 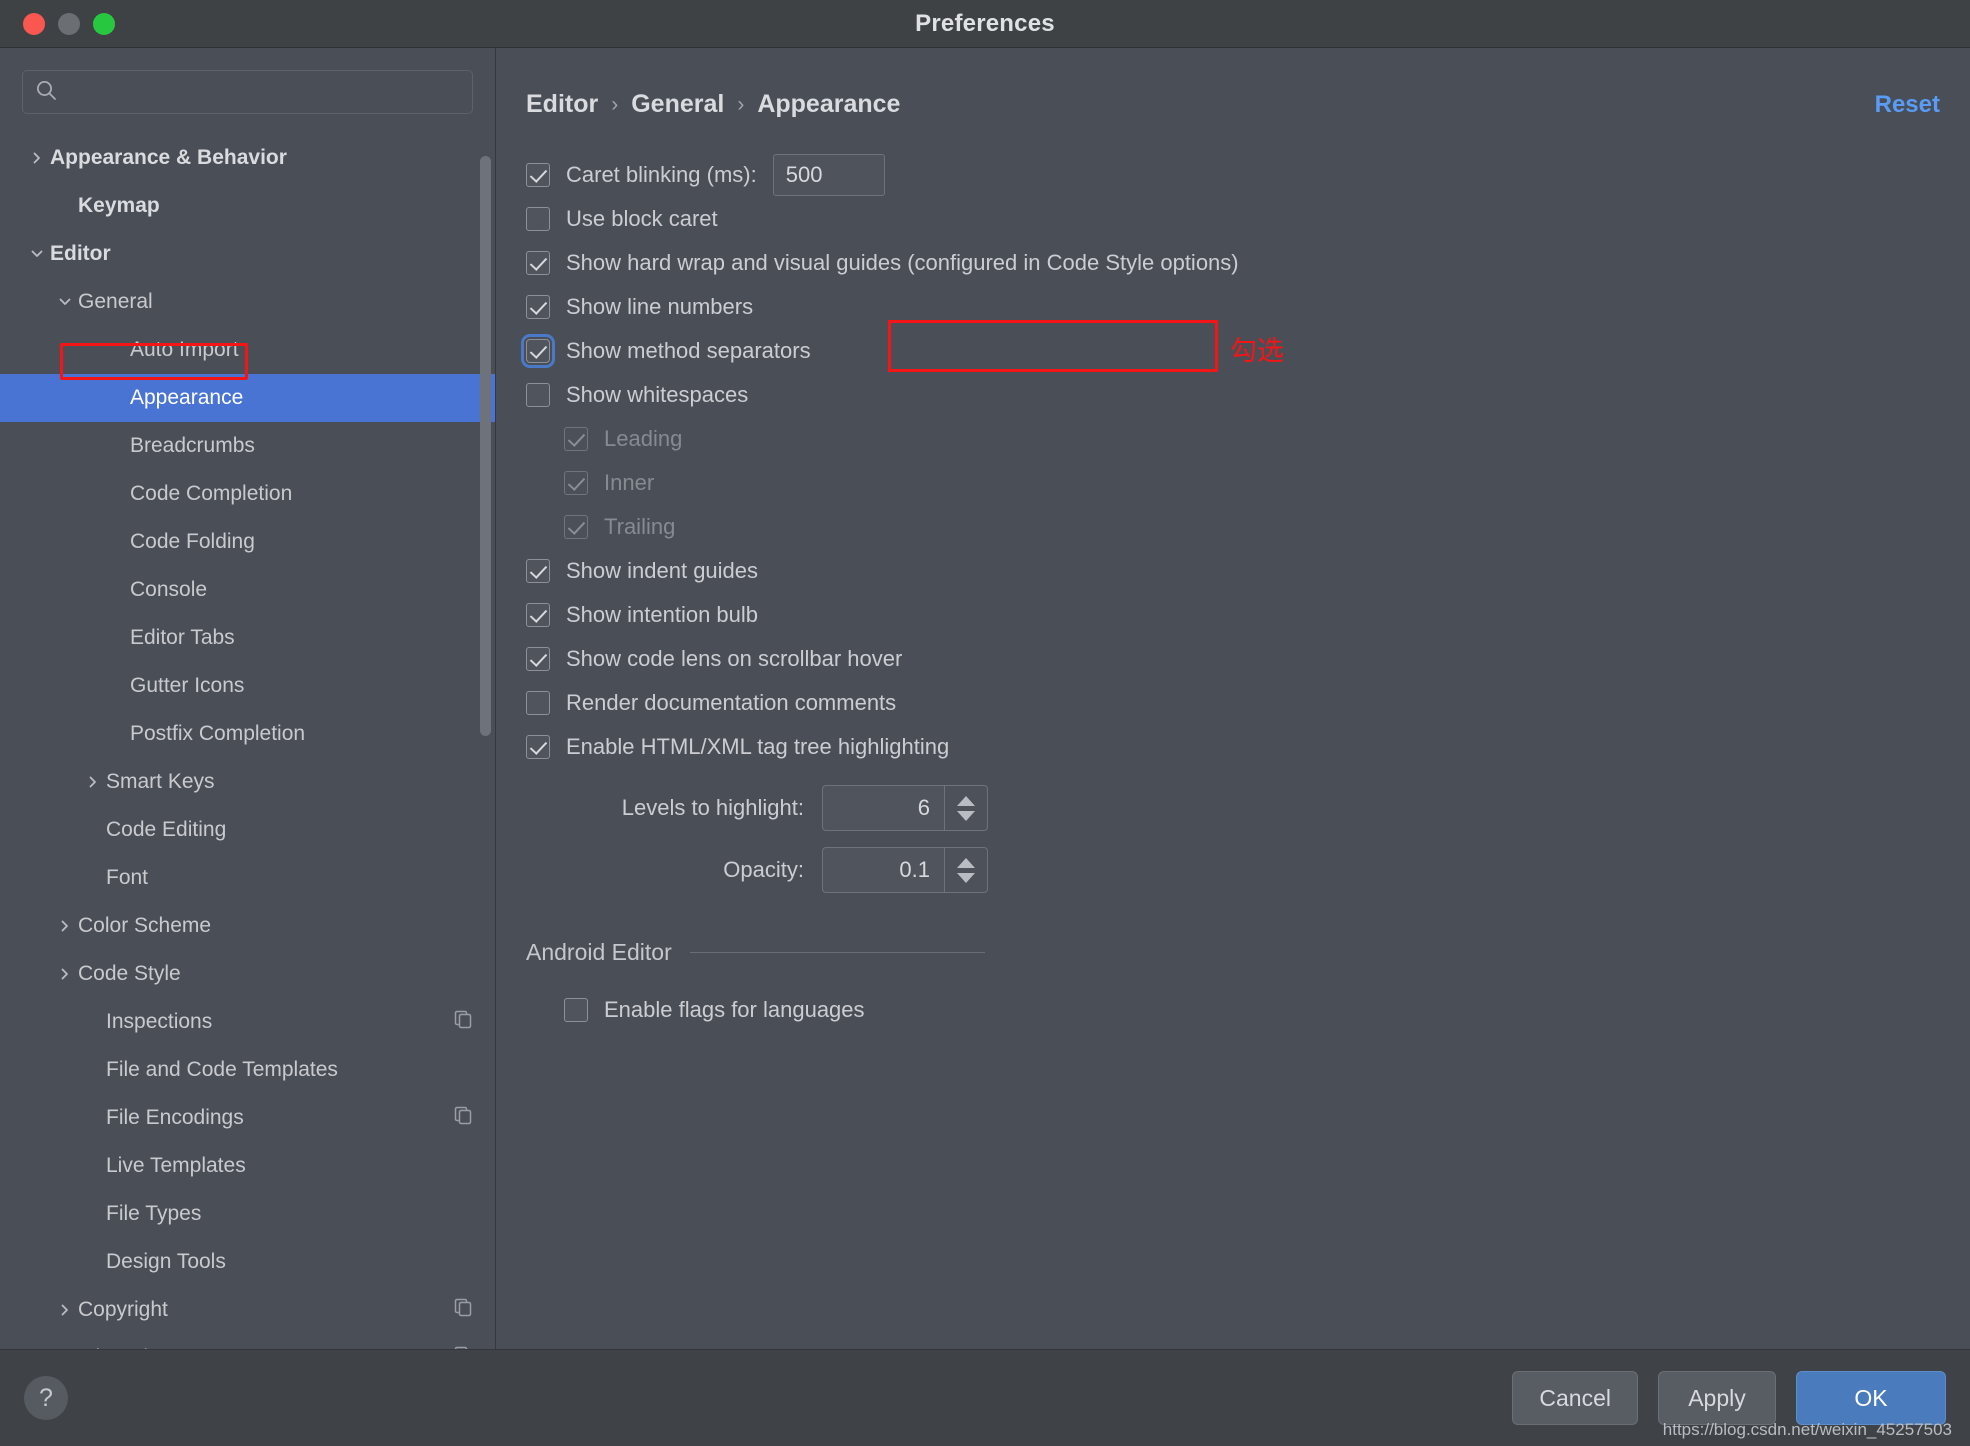 I want to click on option-label: Show method separators, so click(x=688, y=350).